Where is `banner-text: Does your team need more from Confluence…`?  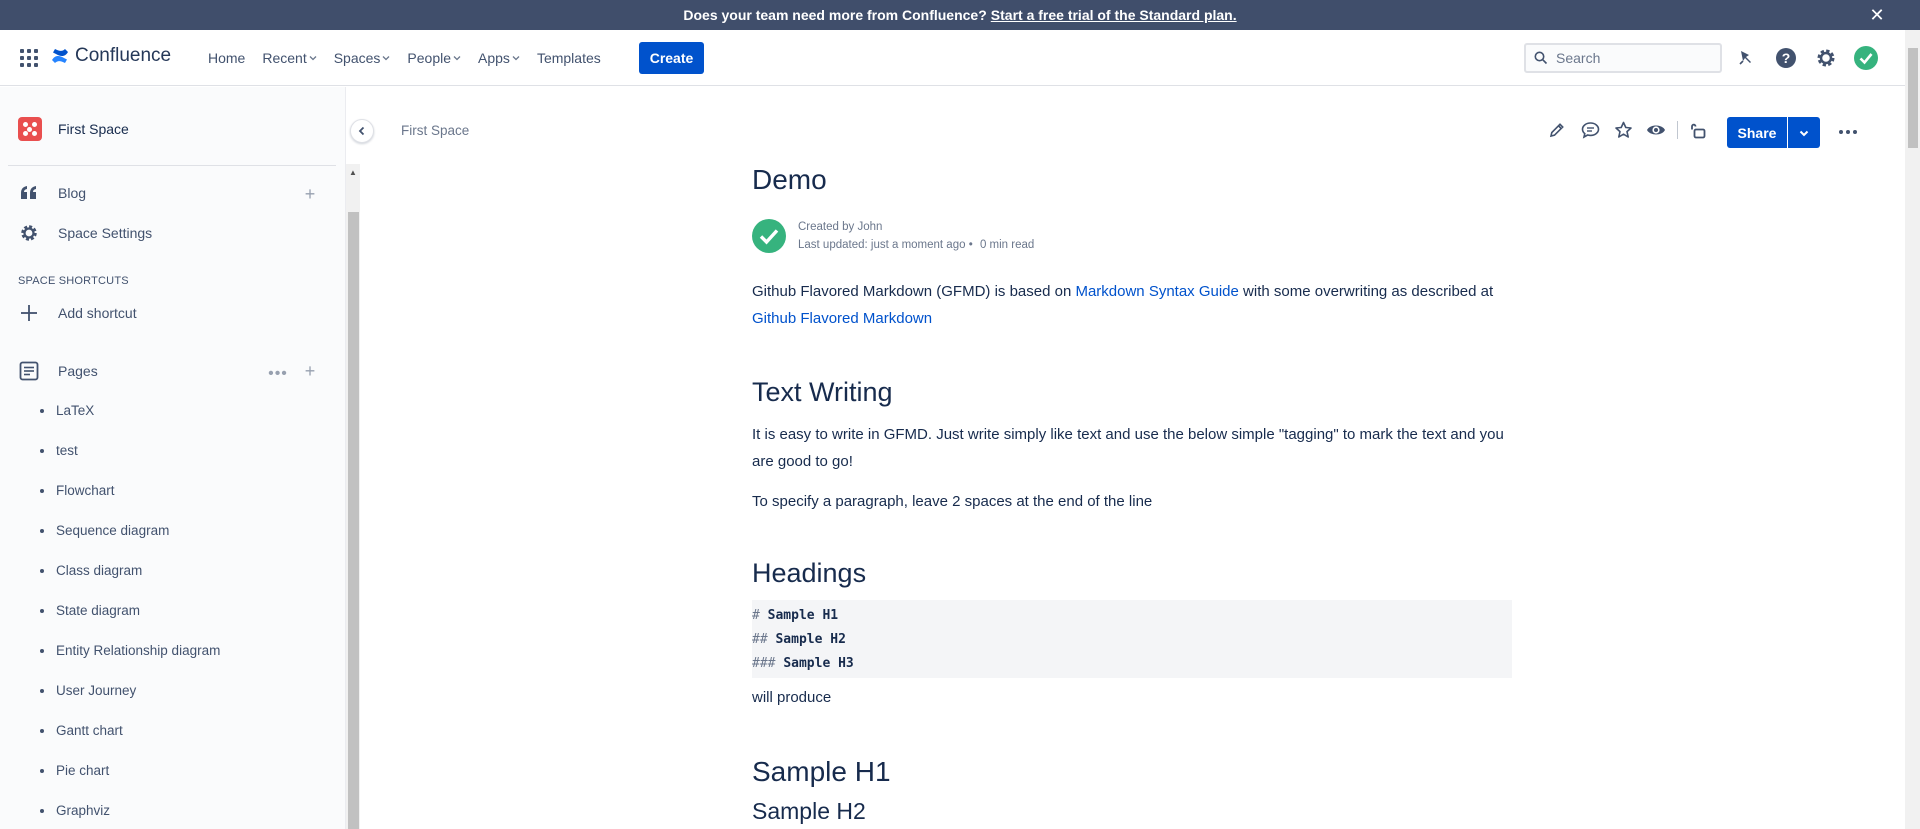 banner-text: Does your team need more from Confluence… is located at coordinates (835, 15).